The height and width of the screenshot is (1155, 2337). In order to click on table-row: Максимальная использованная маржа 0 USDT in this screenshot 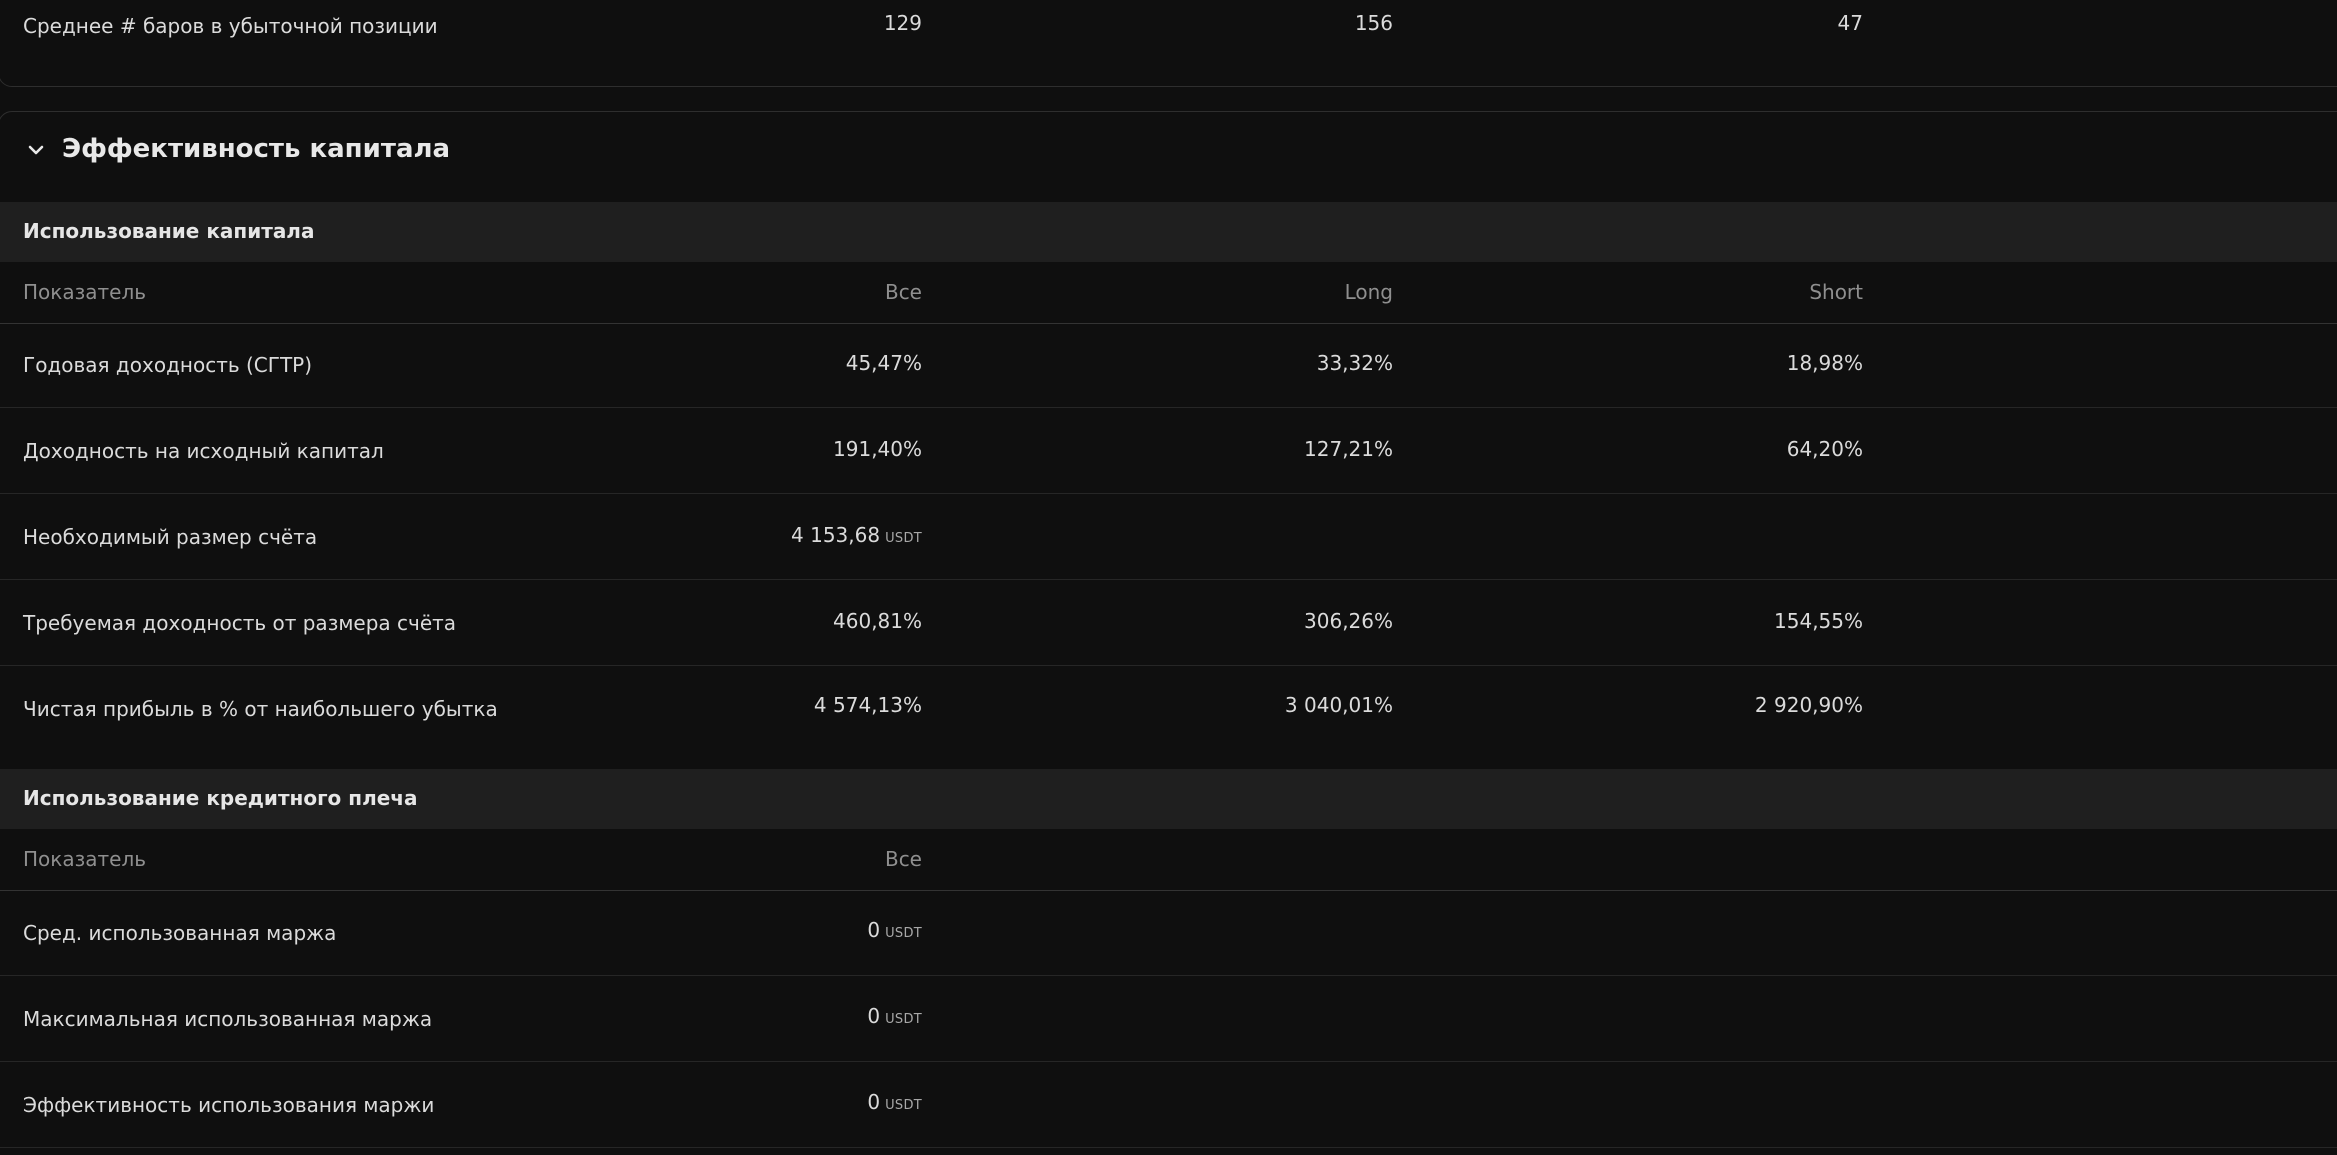, I will do `click(1168, 1019)`.